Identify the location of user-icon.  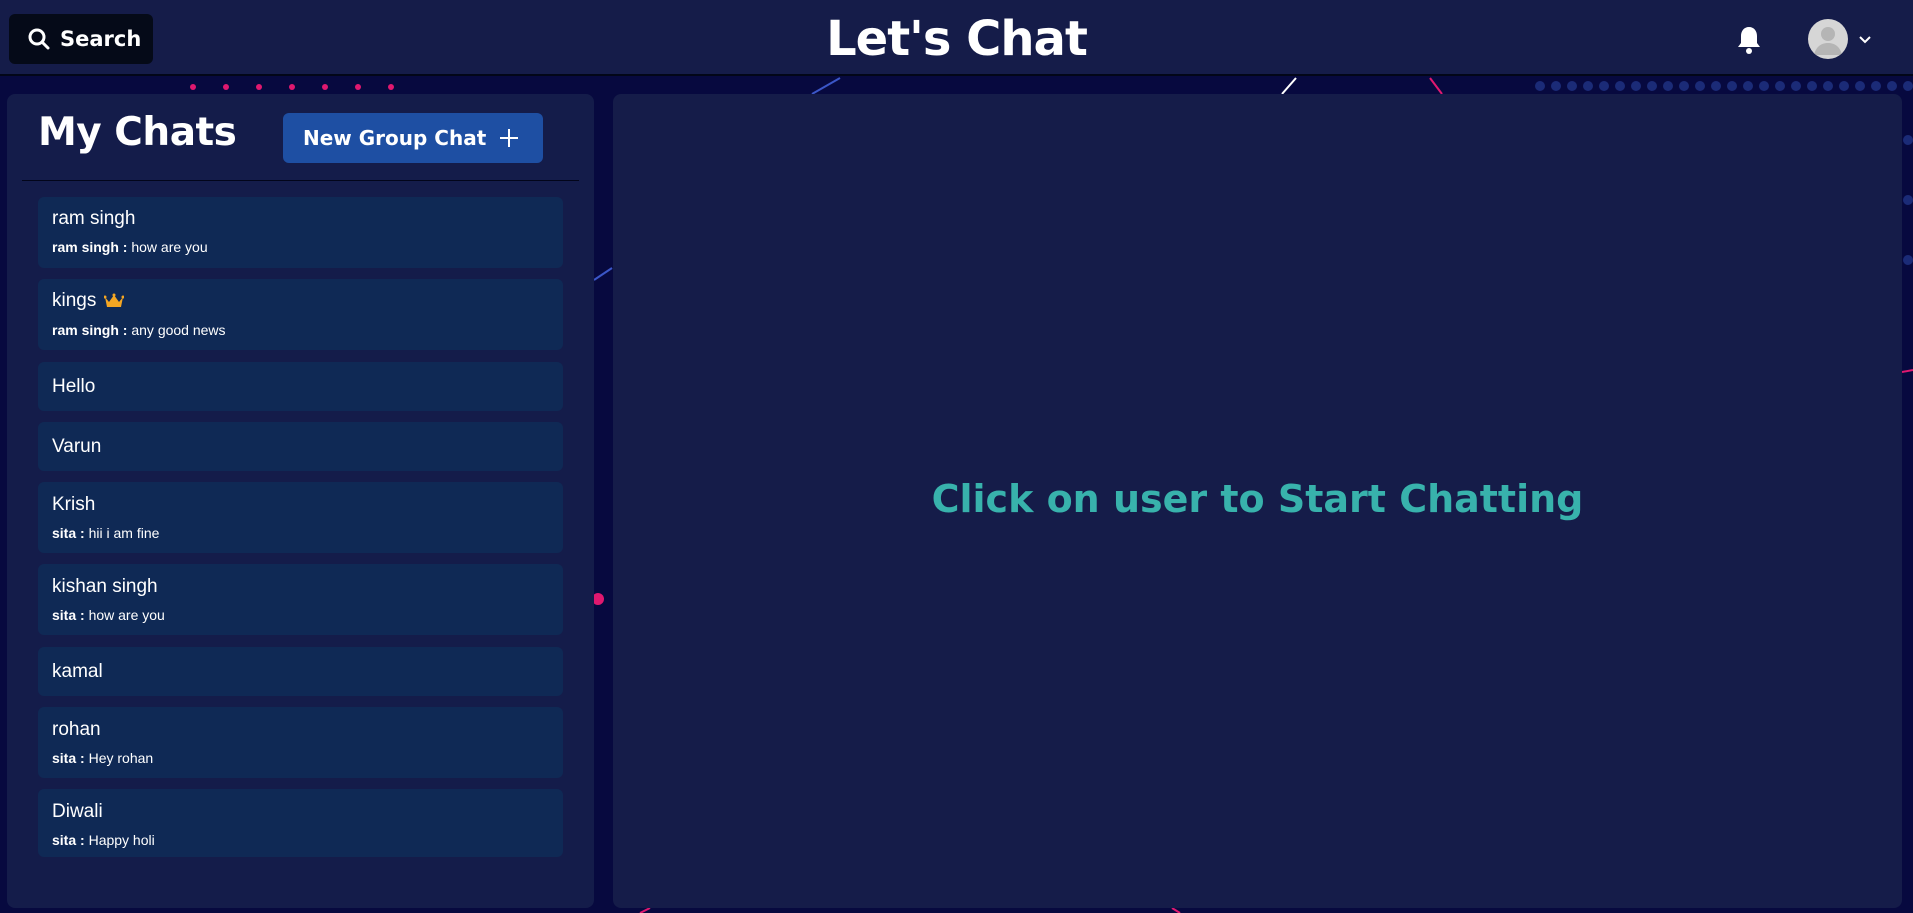
(1828, 41).